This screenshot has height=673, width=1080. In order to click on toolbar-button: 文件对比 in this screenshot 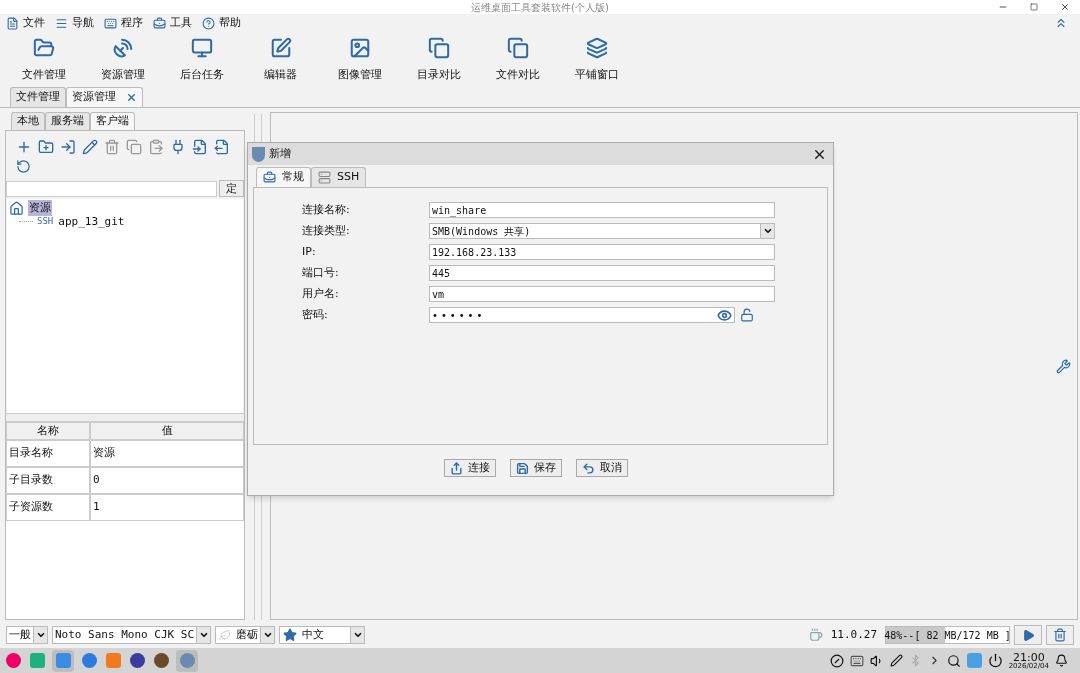, I will do `click(517, 60)`.